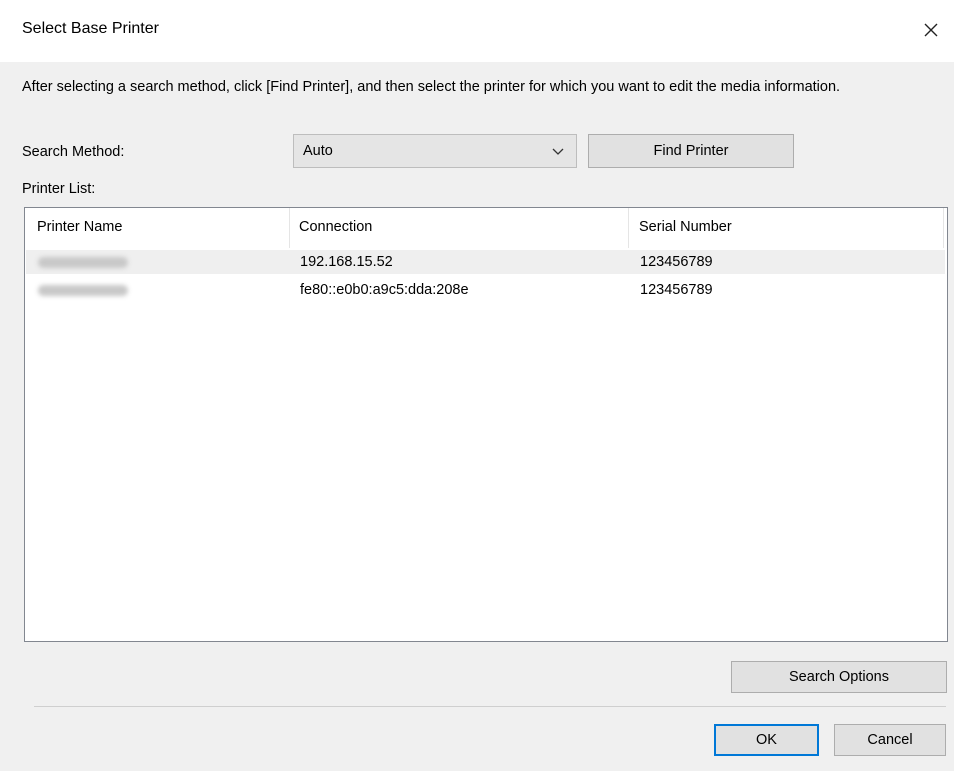  Describe the element at coordinates (890, 740) in the screenshot. I see `cancel-button: Cancel` at that location.